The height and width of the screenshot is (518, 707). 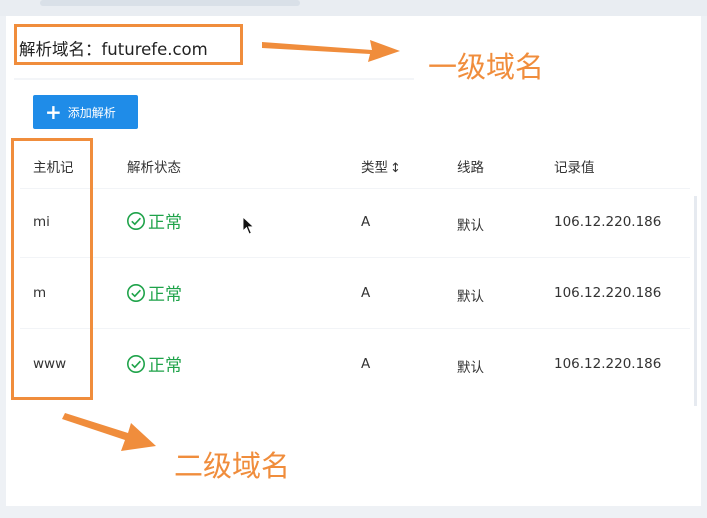 I want to click on top-strip, so click(x=353, y=8).